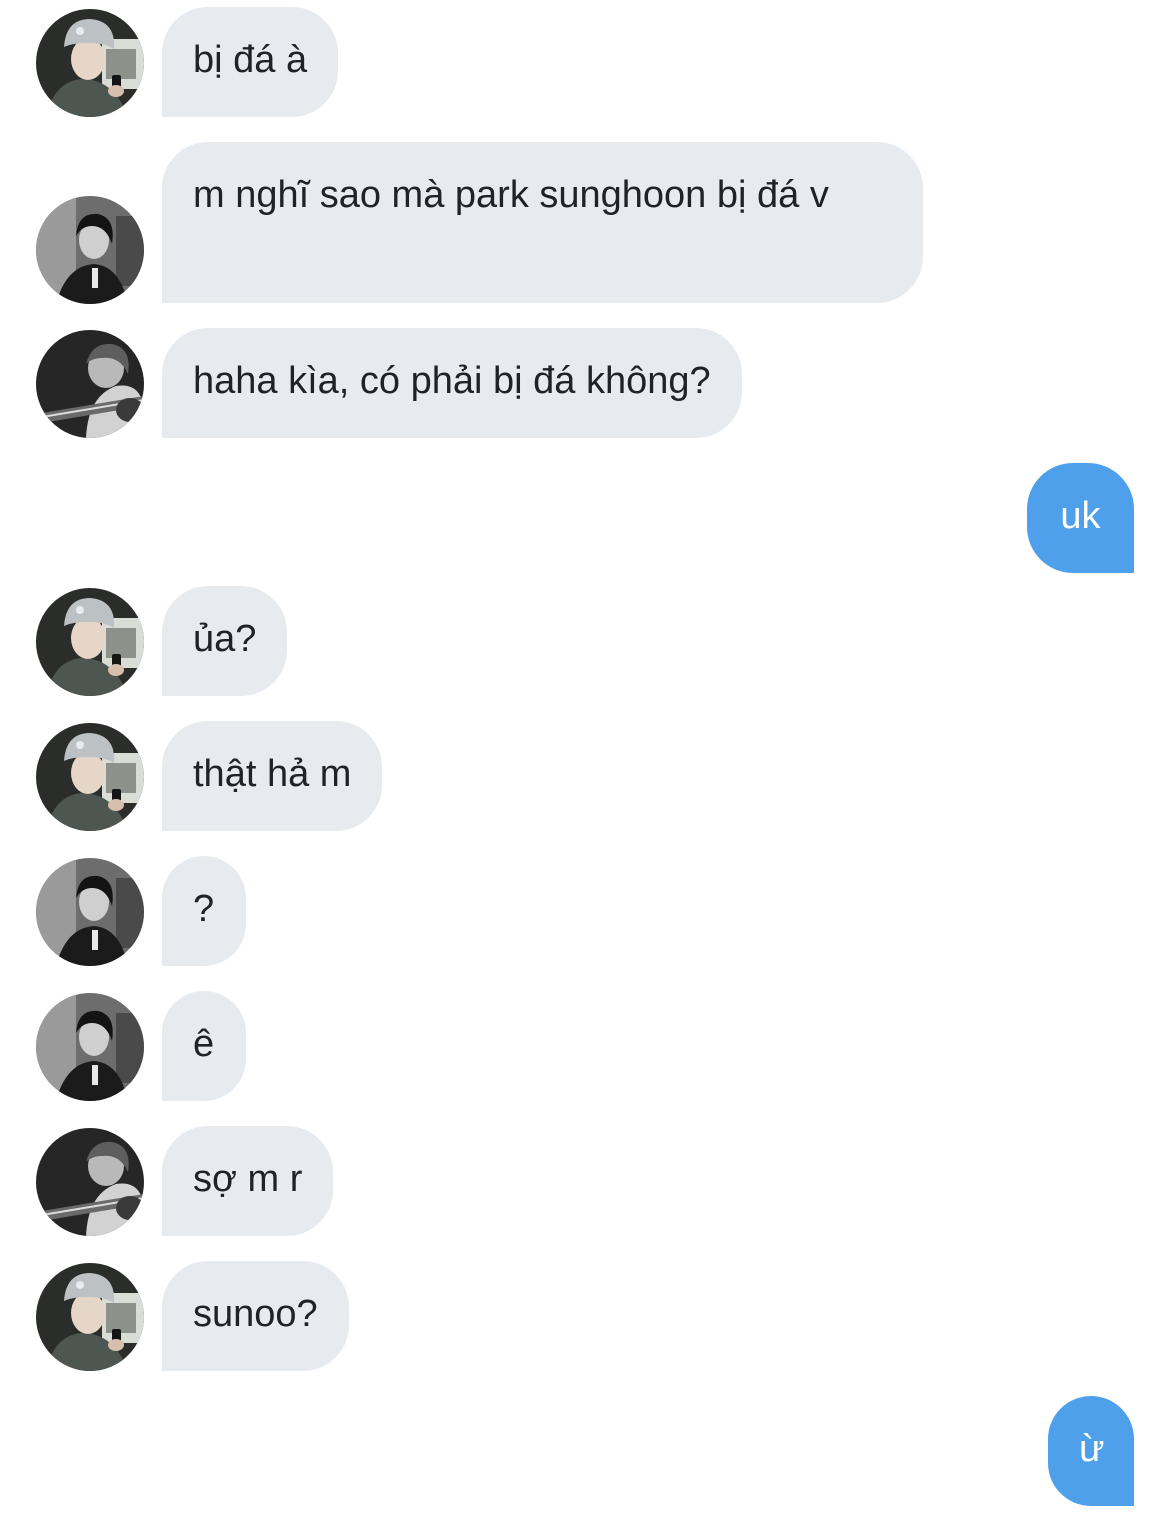 The width and height of the screenshot is (1170, 1515). Describe the element at coordinates (255, 1316) in the screenshot. I see `message-bubble-incoming: sunoo?` at that location.